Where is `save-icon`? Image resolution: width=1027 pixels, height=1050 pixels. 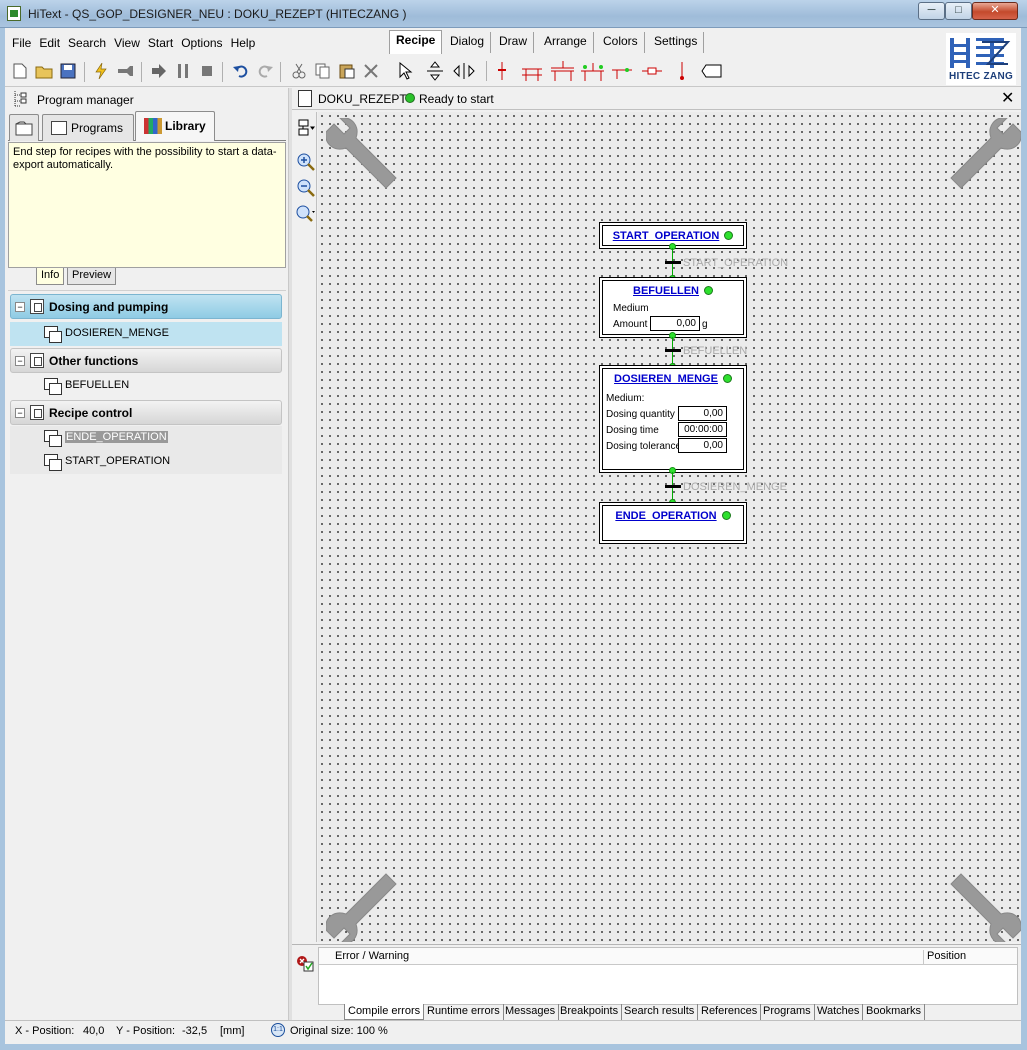 save-icon is located at coordinates (68, 71).